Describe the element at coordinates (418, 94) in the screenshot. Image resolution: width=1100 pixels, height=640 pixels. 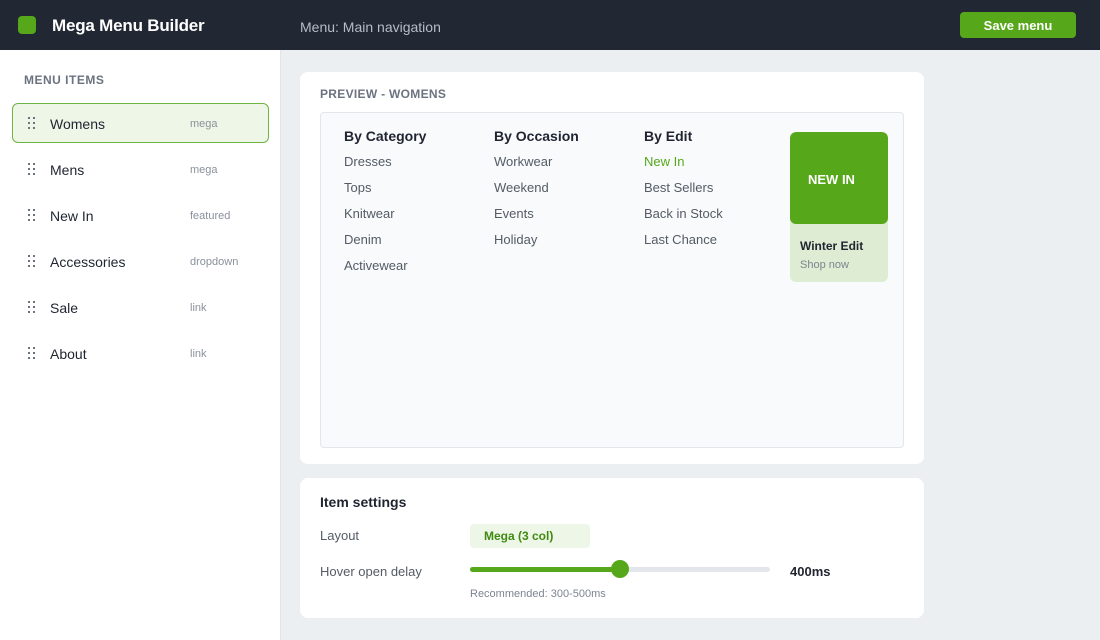
I see `preview-item-name: WOMENS` at that location.